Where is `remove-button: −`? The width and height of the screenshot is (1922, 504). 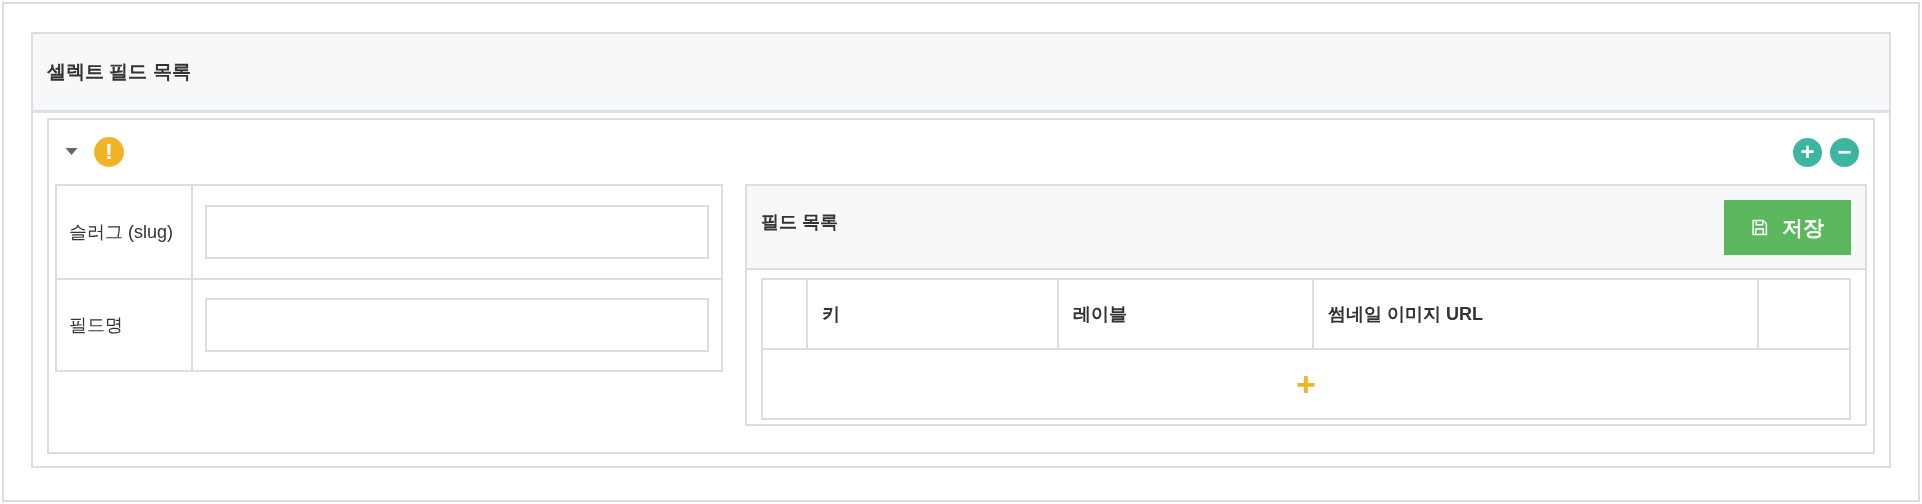
remove-button: − is located at coordinates (1844, 152).